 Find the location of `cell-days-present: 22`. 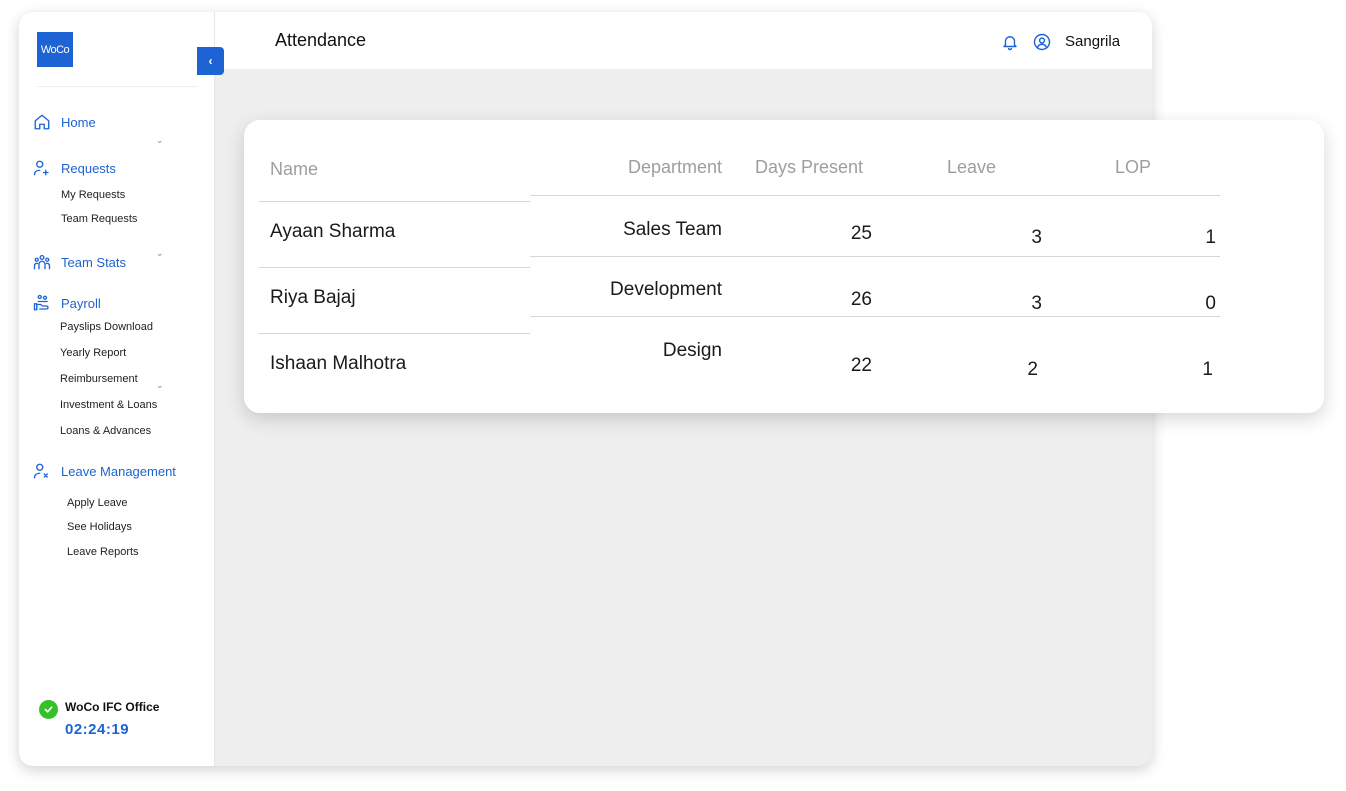

cell-days-present: 22 is located at coordinates (861, 365).